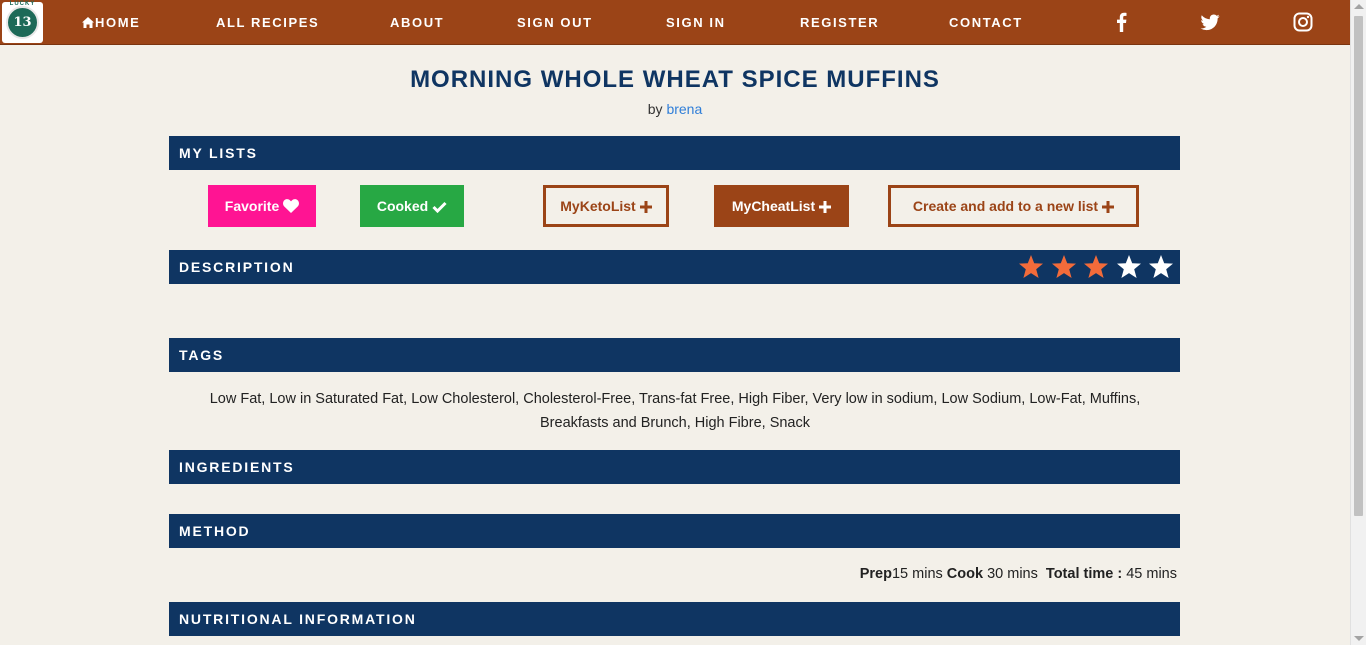  I want to click on nav-home: HOME, so click(111, 22).